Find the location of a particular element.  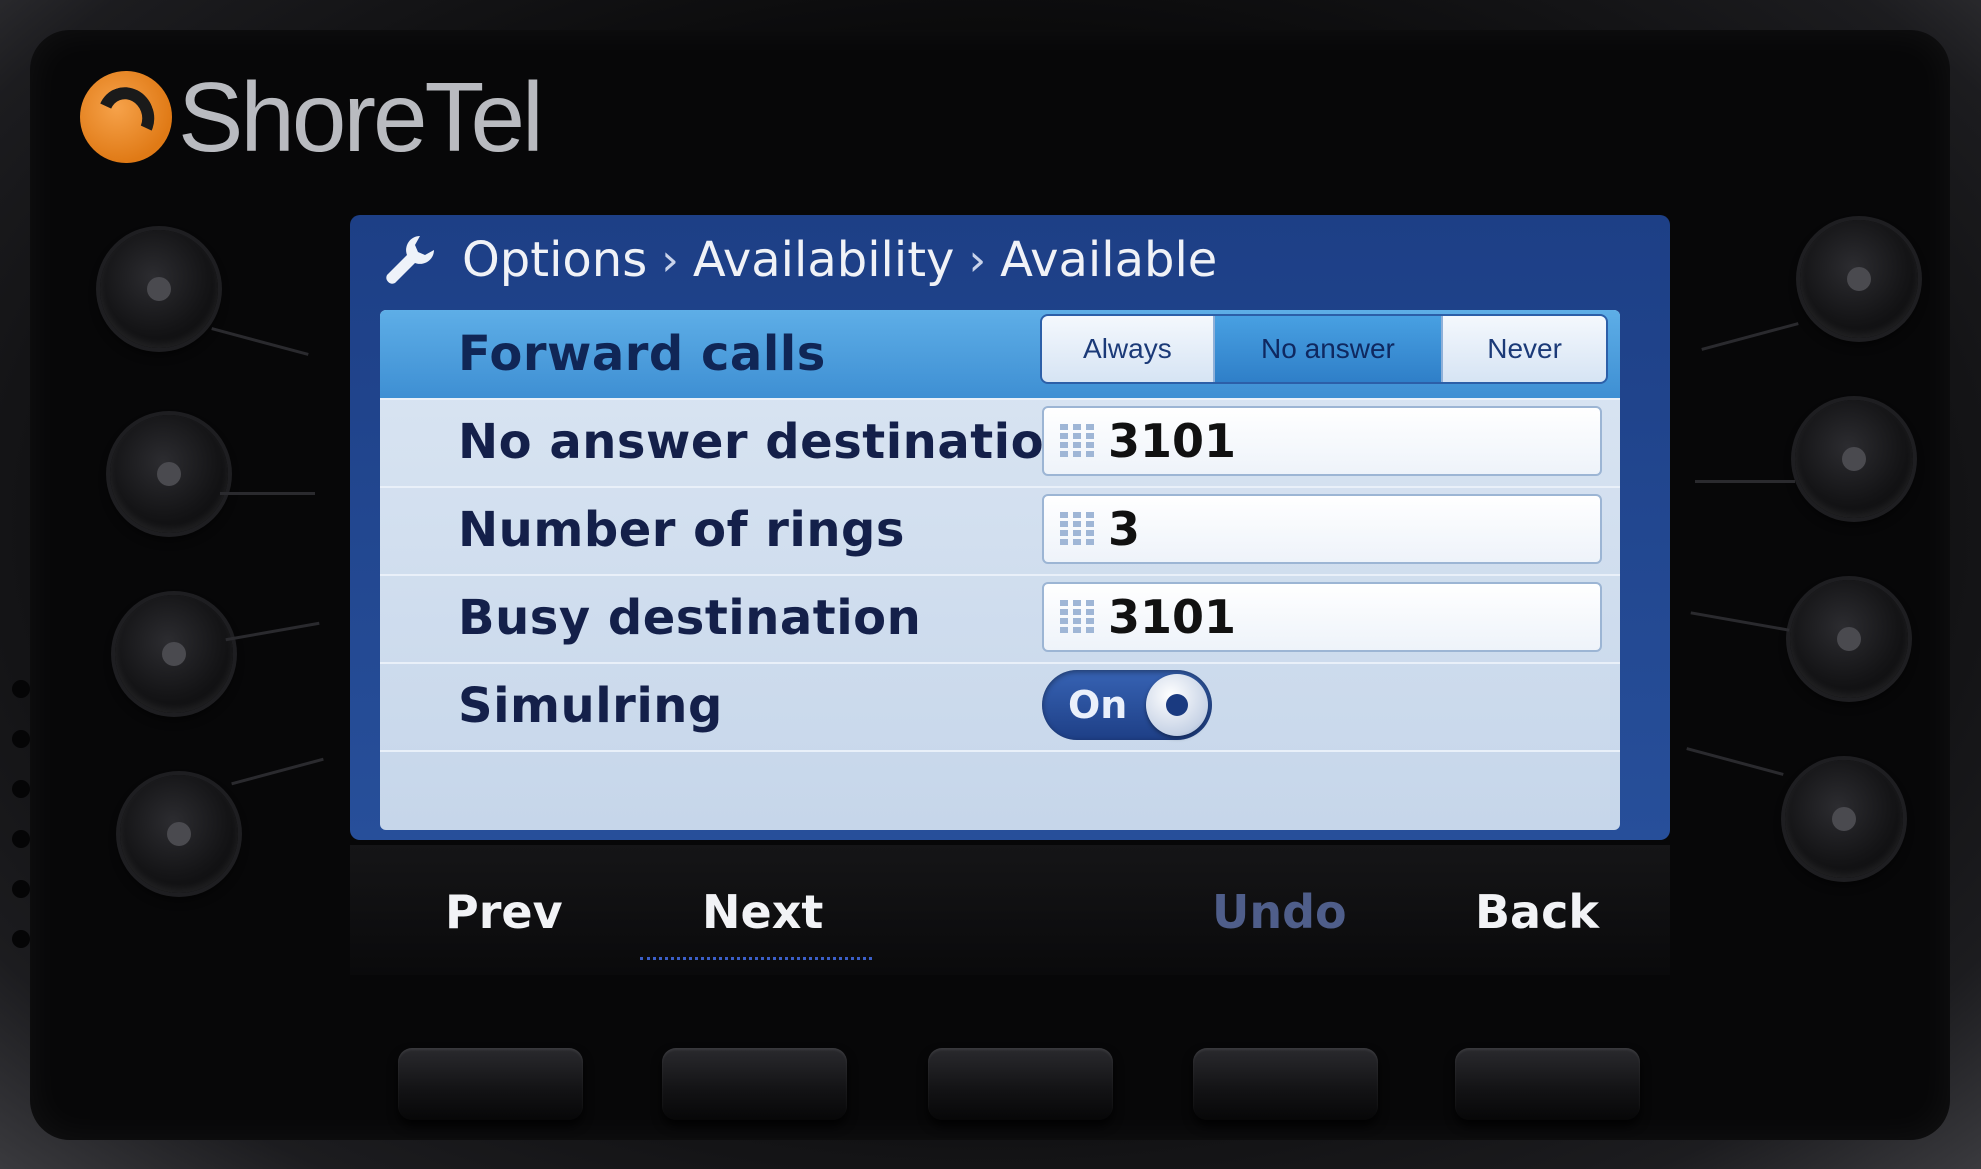

no-answer-destination-input: 3101 is located at coordinates (1322, 441).